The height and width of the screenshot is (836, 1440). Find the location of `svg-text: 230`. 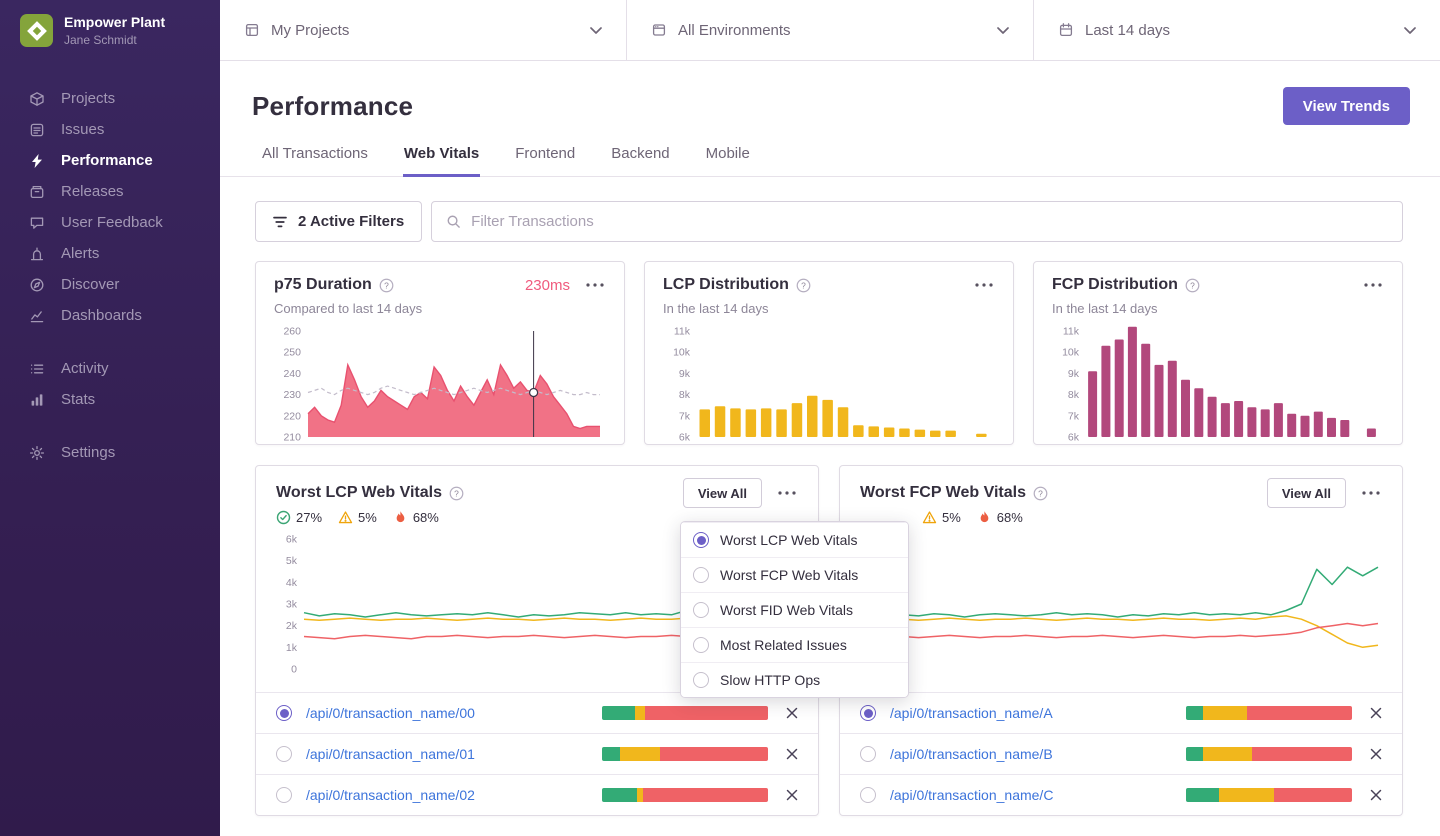

svg-text: 230 is located at coordinates (292, 395).